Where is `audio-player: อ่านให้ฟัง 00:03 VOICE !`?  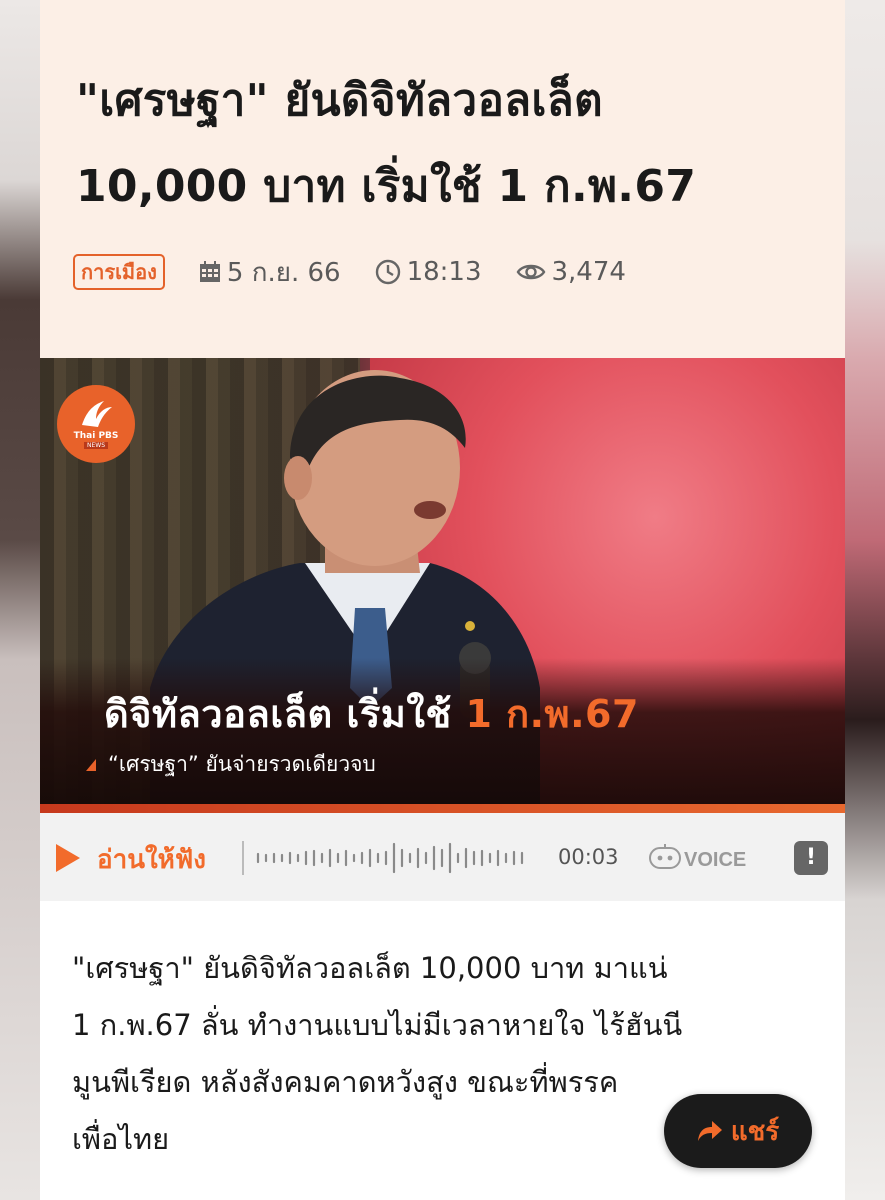 audio-player: อ่านให้ฟัง 00:03 VOICE ! is located at coordinates (442, 857).